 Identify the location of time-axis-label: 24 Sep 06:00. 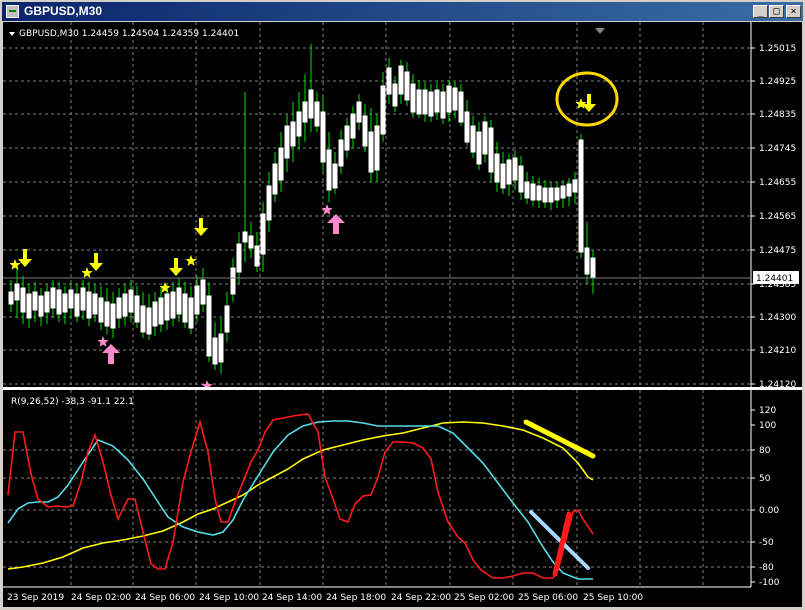
(165, 598).